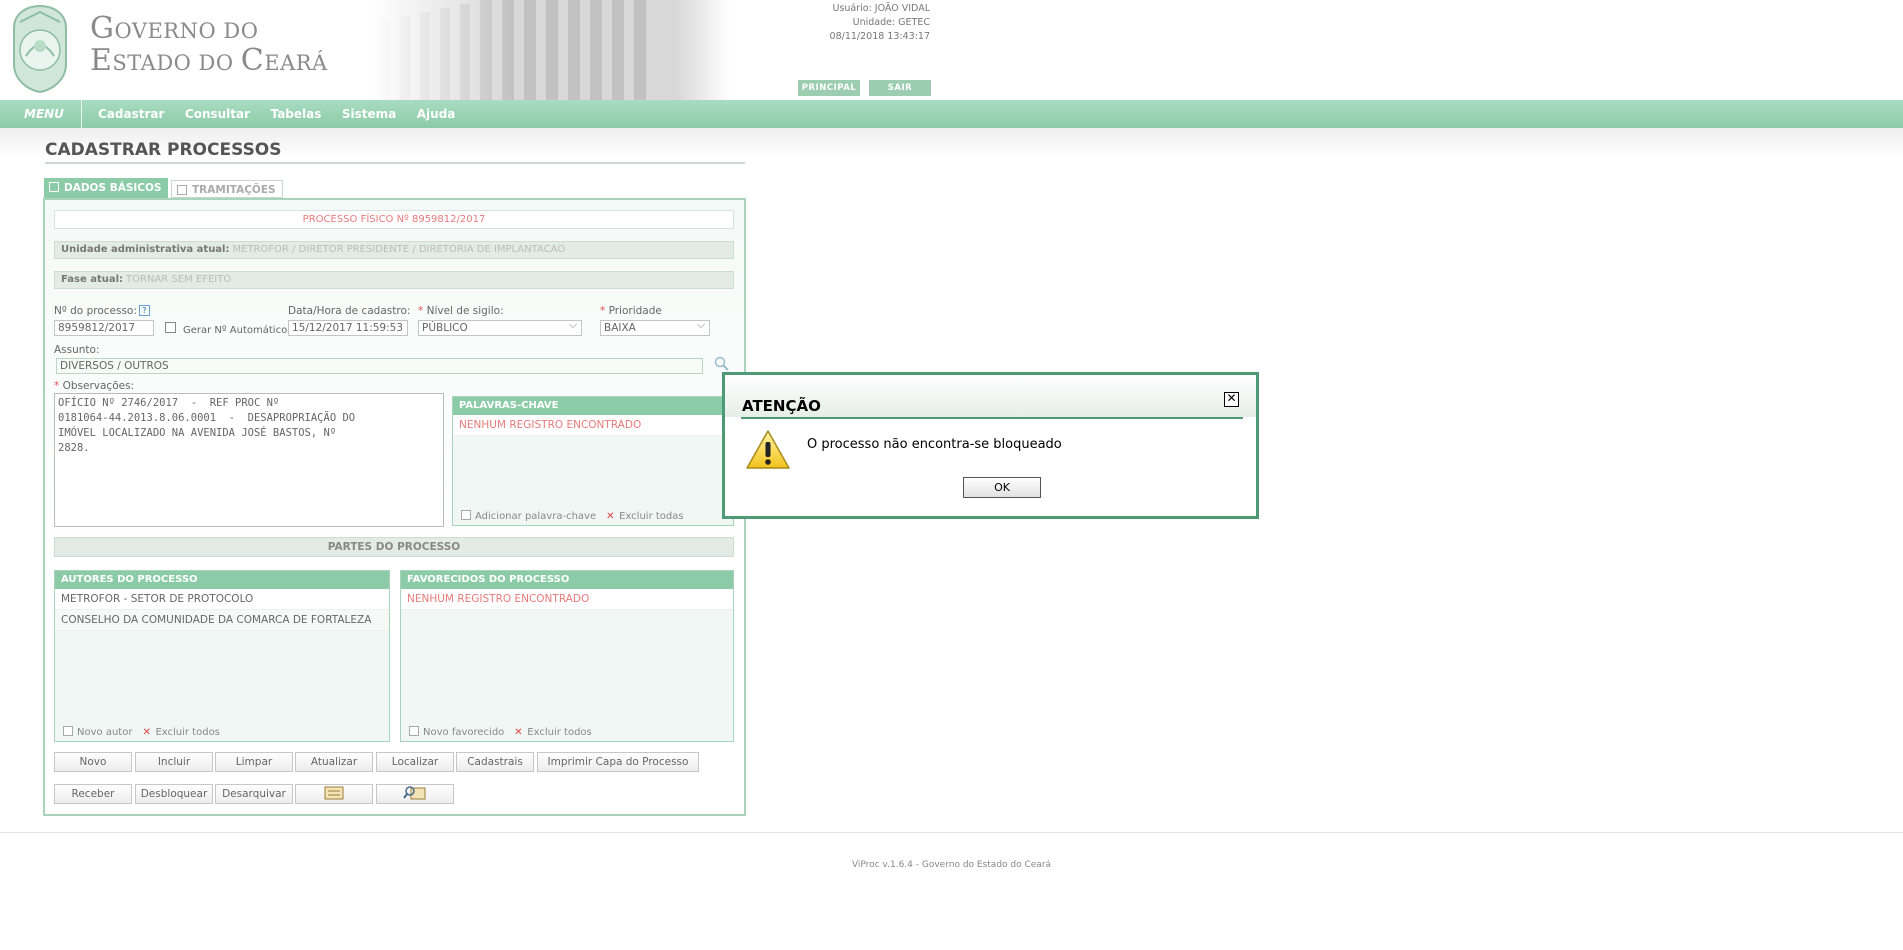  I want to click on form-icon, so click(334, 793).